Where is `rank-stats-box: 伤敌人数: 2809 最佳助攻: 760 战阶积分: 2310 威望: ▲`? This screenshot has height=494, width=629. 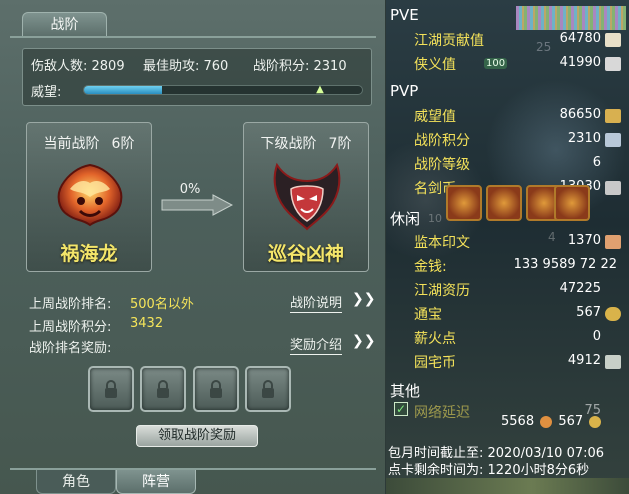 rank-stats-box: 伤敌人数: 2809 最佳助攻: 760 战阶积分: 2310 威望: ▲ is located at coordinates (197, 77).